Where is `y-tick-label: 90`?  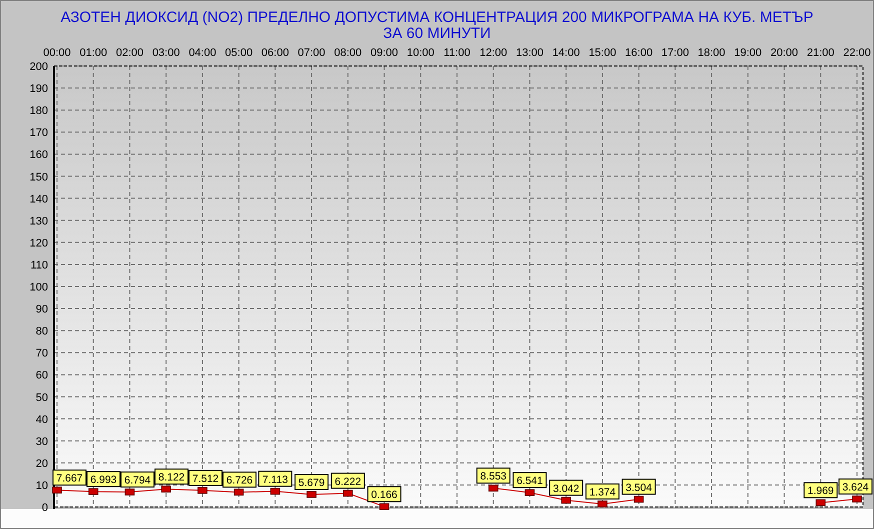
y-tick-label: 90 is located at coordinates (42, 310).